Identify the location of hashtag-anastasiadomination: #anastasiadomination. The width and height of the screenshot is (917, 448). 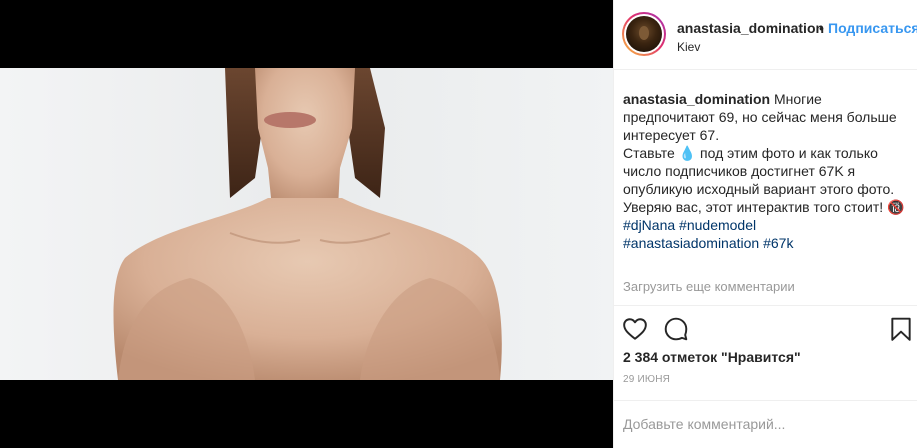
(691, 243).